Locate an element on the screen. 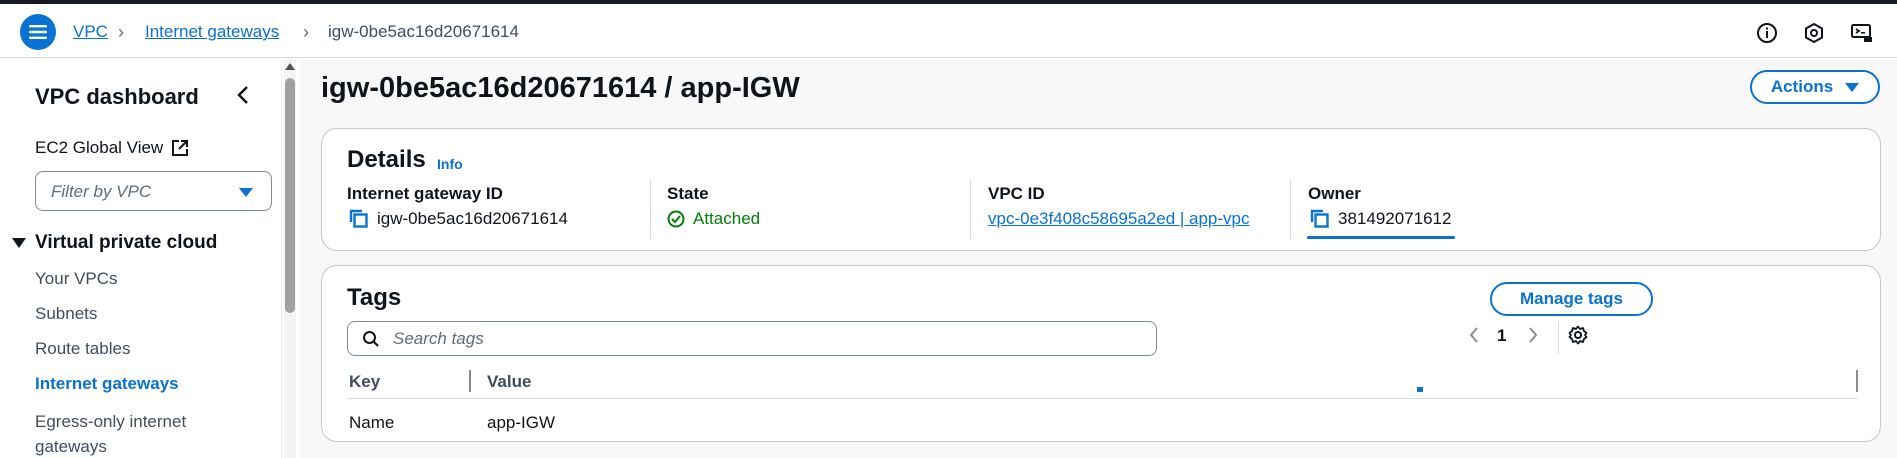 Image resolution: width=1897 pixels, height=458 pixels. internet-gateway-id-value: igw-0be5ac16d20671614 is located at coordinates (458, 219).